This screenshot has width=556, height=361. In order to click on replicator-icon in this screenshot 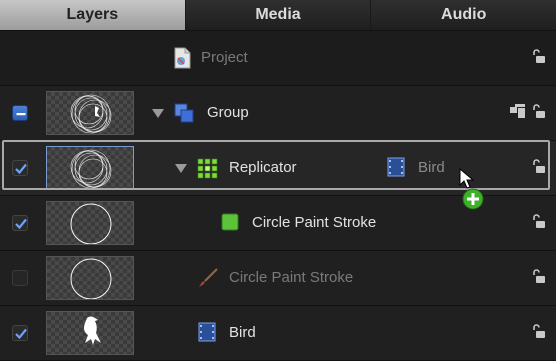, I will do `click(207, 170)`.